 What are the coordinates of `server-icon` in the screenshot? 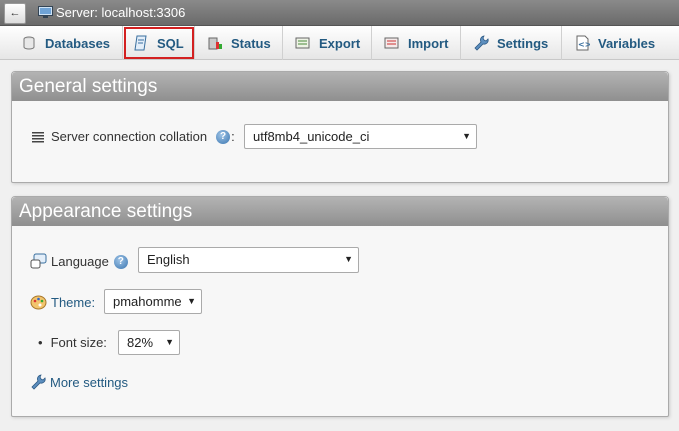 It's located at (45, 12).